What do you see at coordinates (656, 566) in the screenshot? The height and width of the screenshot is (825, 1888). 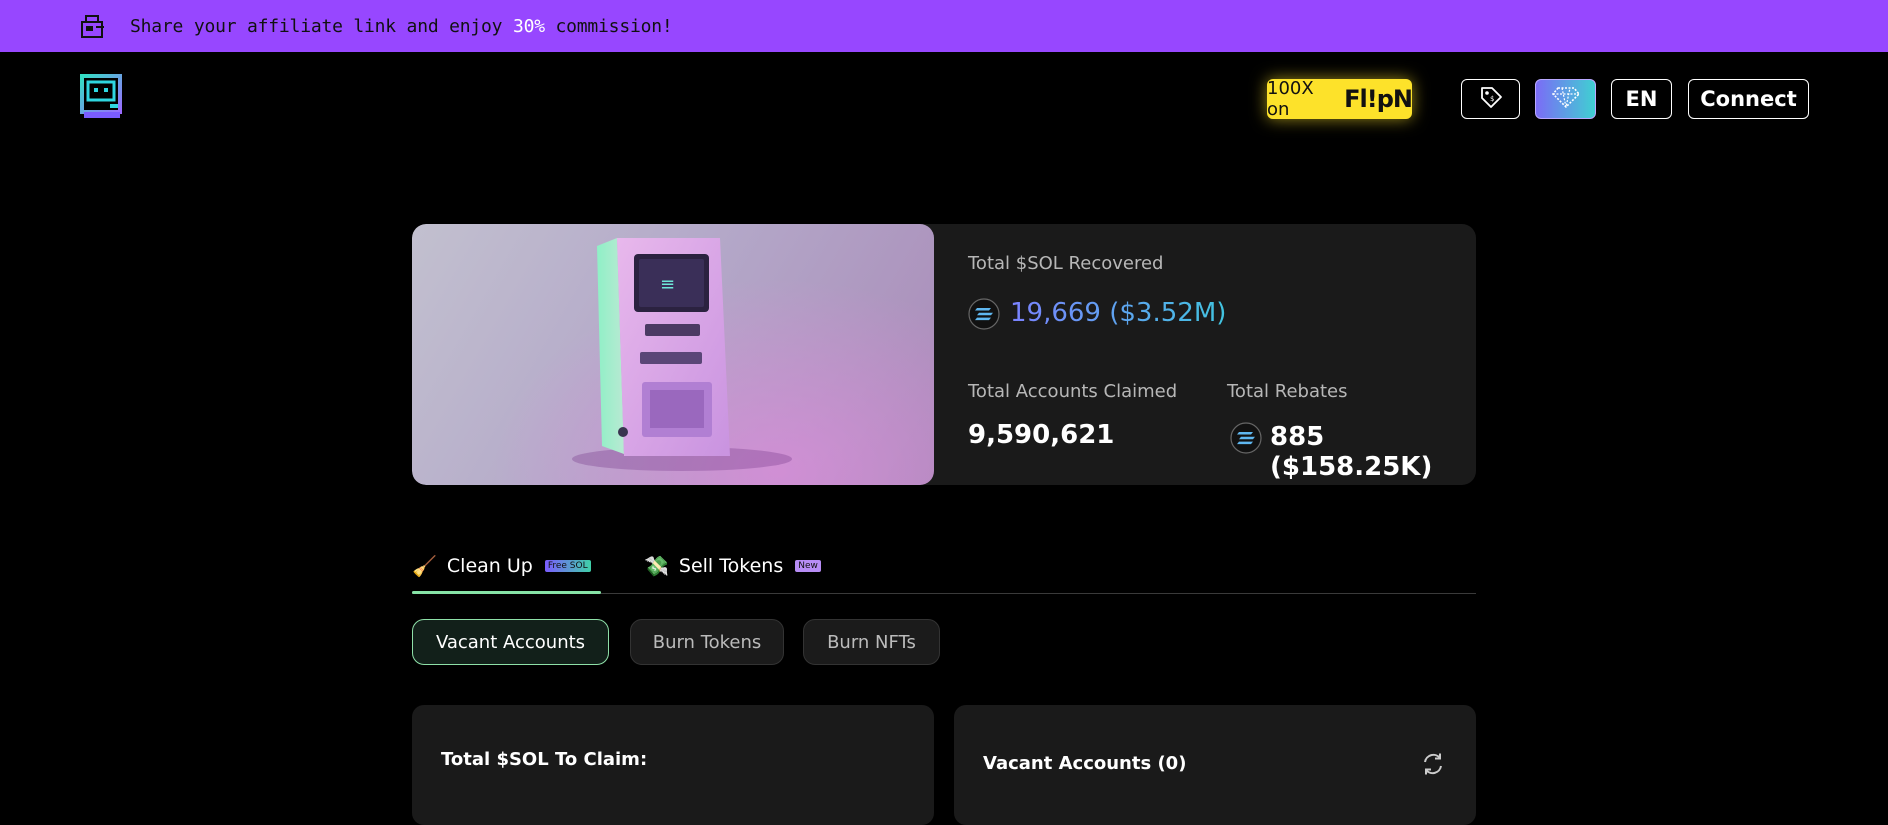 I see `money-icon: 💸` at bounding box center [656, 566].